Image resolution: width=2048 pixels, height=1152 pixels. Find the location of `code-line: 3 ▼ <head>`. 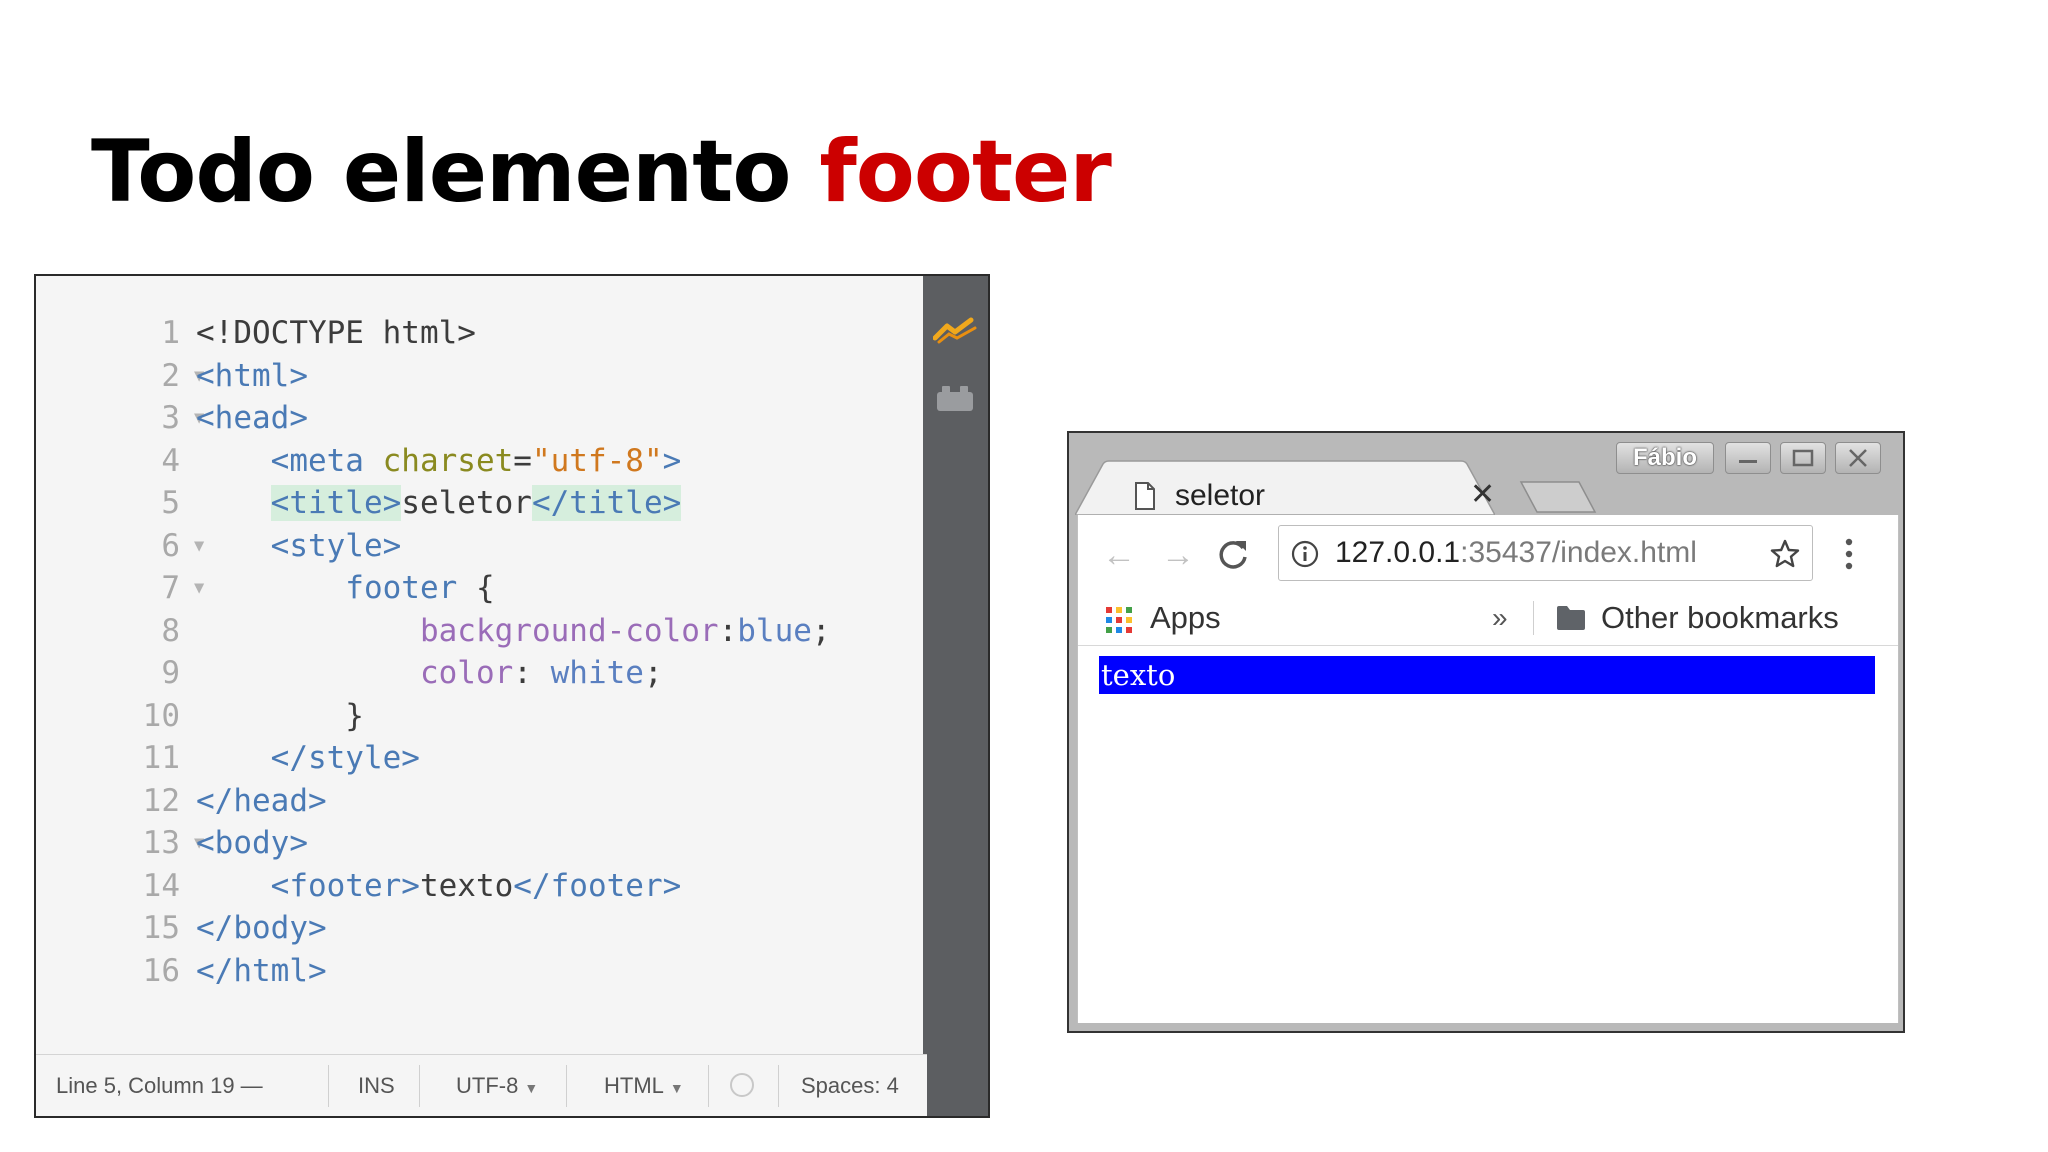

code-line: 3 ▼ <head> is located at coordinates (481, 418).